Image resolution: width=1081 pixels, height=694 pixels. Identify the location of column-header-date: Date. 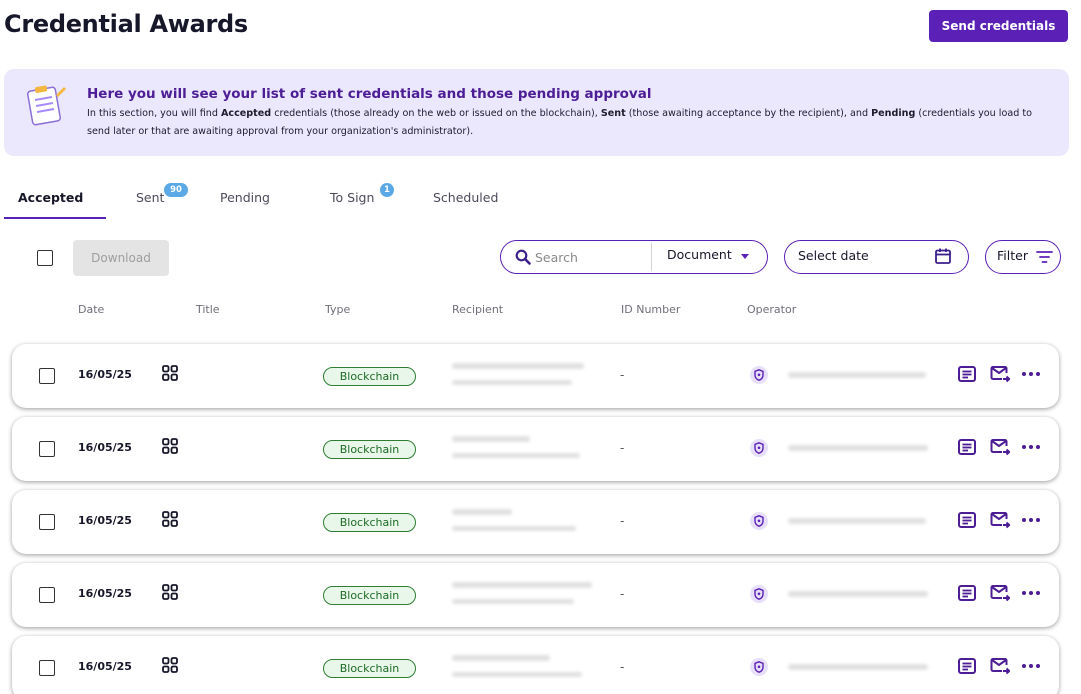
(91, 309).